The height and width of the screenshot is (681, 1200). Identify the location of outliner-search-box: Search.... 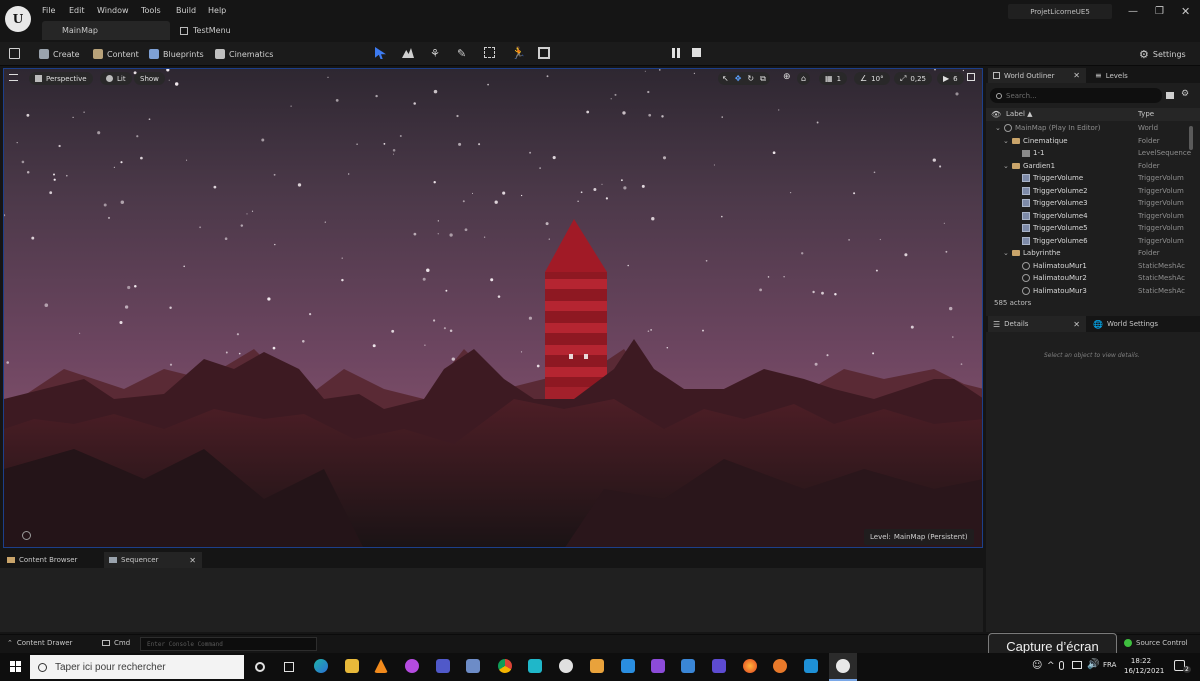
(1076, 95).